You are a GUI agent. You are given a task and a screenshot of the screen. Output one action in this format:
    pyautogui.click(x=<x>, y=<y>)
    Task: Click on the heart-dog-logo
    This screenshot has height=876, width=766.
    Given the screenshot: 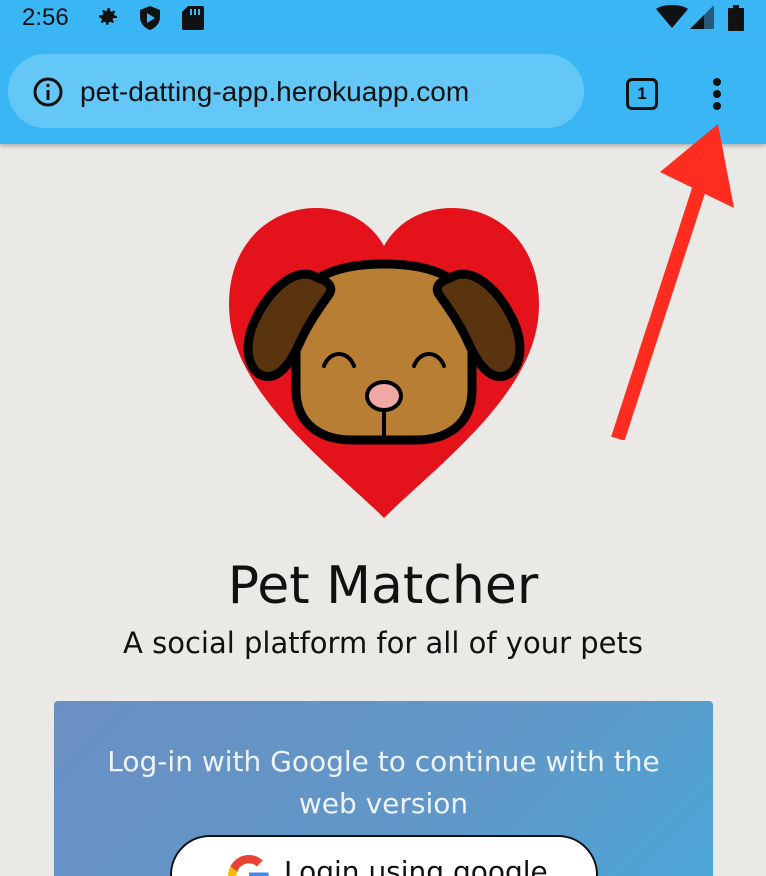 What is the action you would take?
    pyautogui.click(x=384, y=363)
    